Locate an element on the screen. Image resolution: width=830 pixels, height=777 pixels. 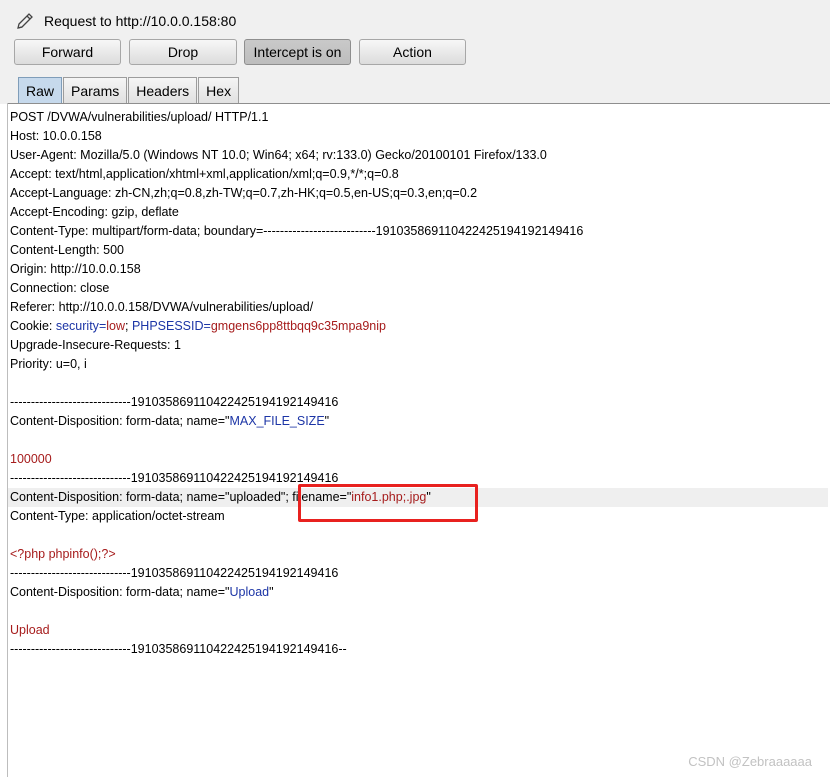
action-button: Action is located at coordinates (412, 52).